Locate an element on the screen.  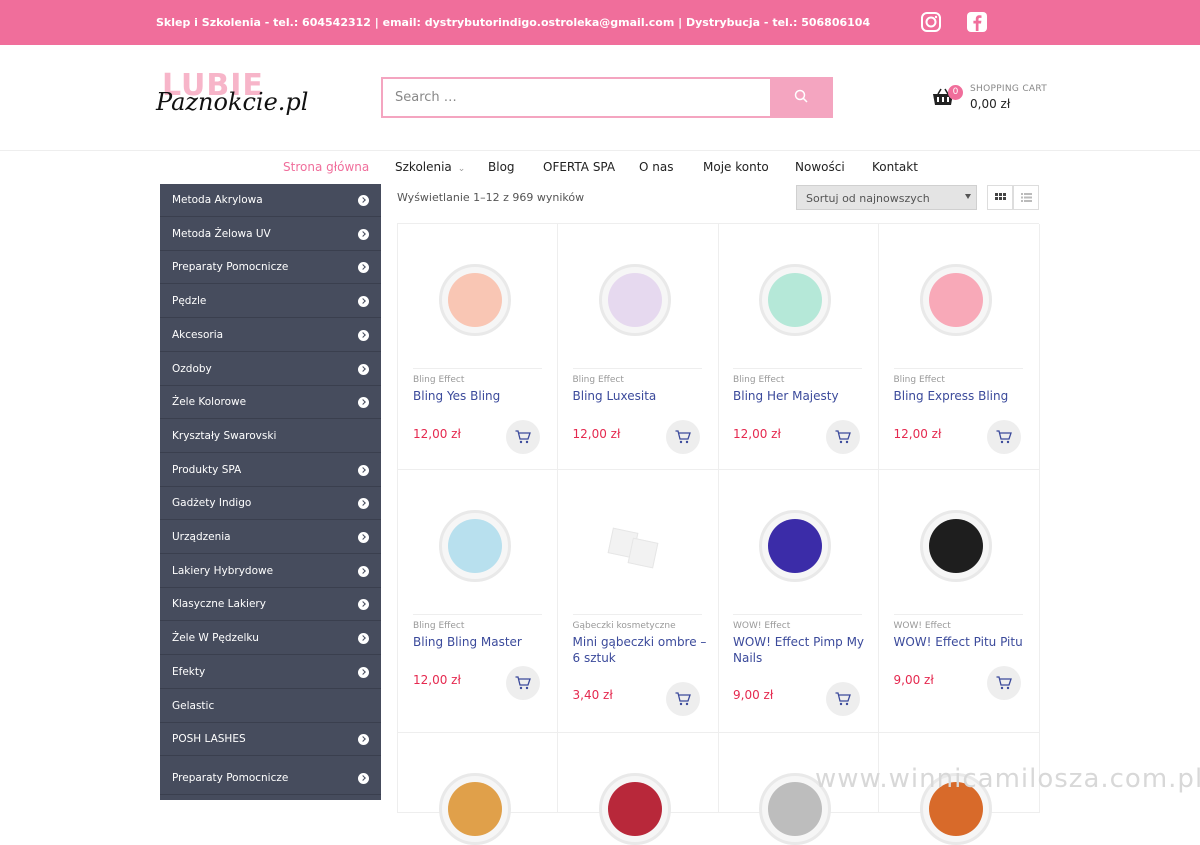
product-name: Bling Yes Bling is located at coordinates (480, 396).